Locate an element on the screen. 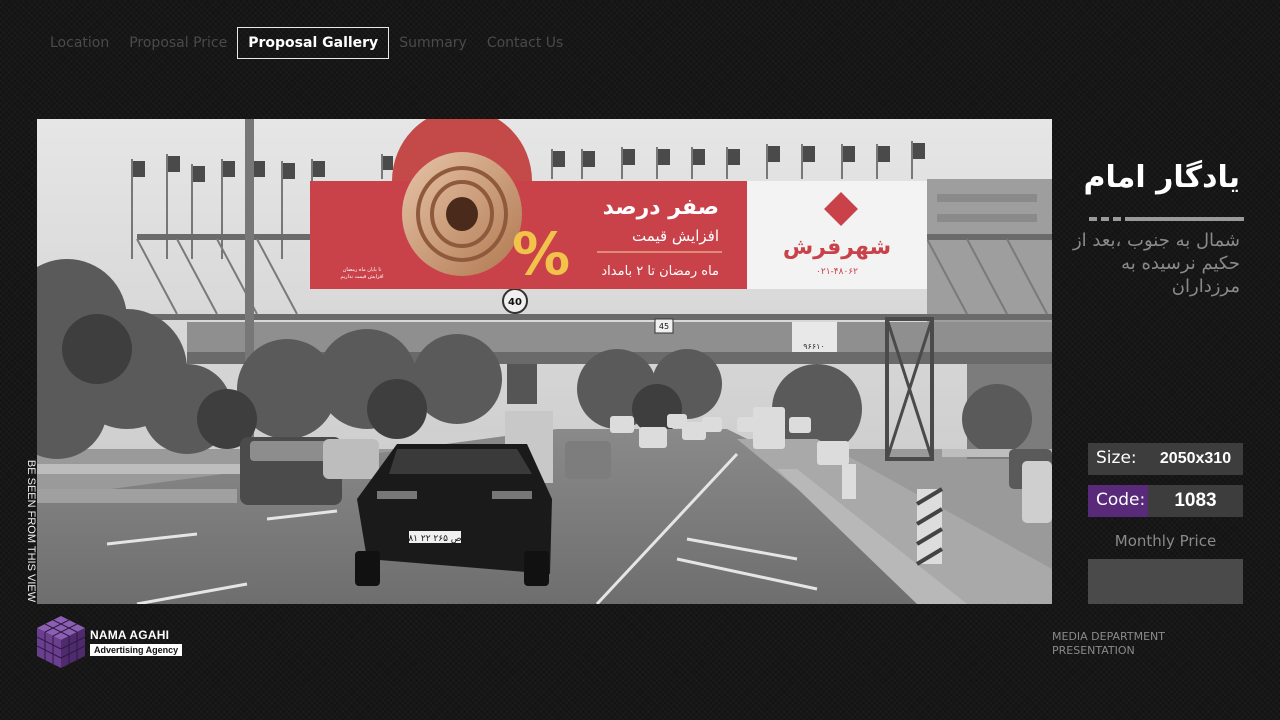  side-caption: BE SEEN FROM THIS VIEW is located at coordinates (31, 530).